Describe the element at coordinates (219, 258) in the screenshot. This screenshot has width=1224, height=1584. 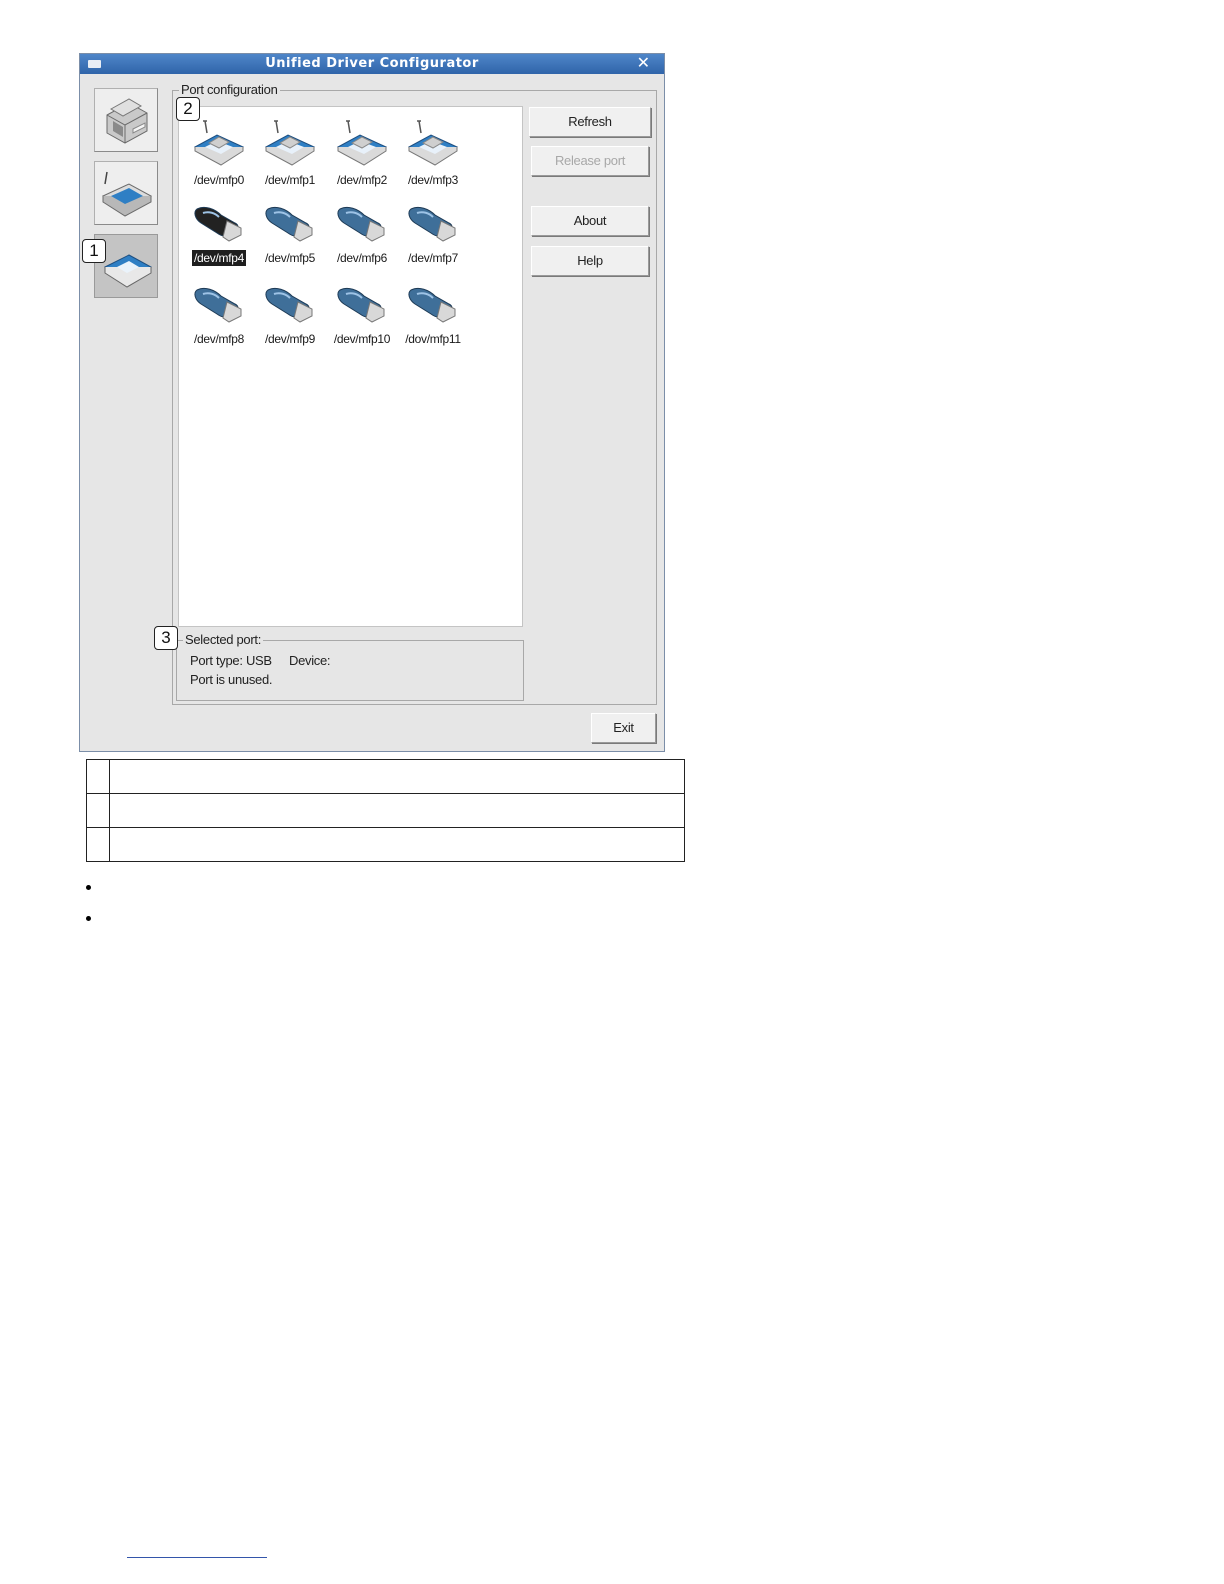
I see `port-label: /dev/mfp4` at that location.